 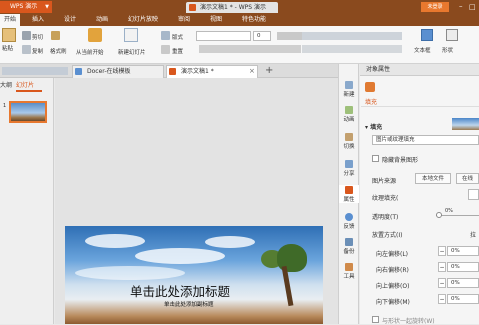 I want to click on menu-home: 开始, so click(x=10, y=20).